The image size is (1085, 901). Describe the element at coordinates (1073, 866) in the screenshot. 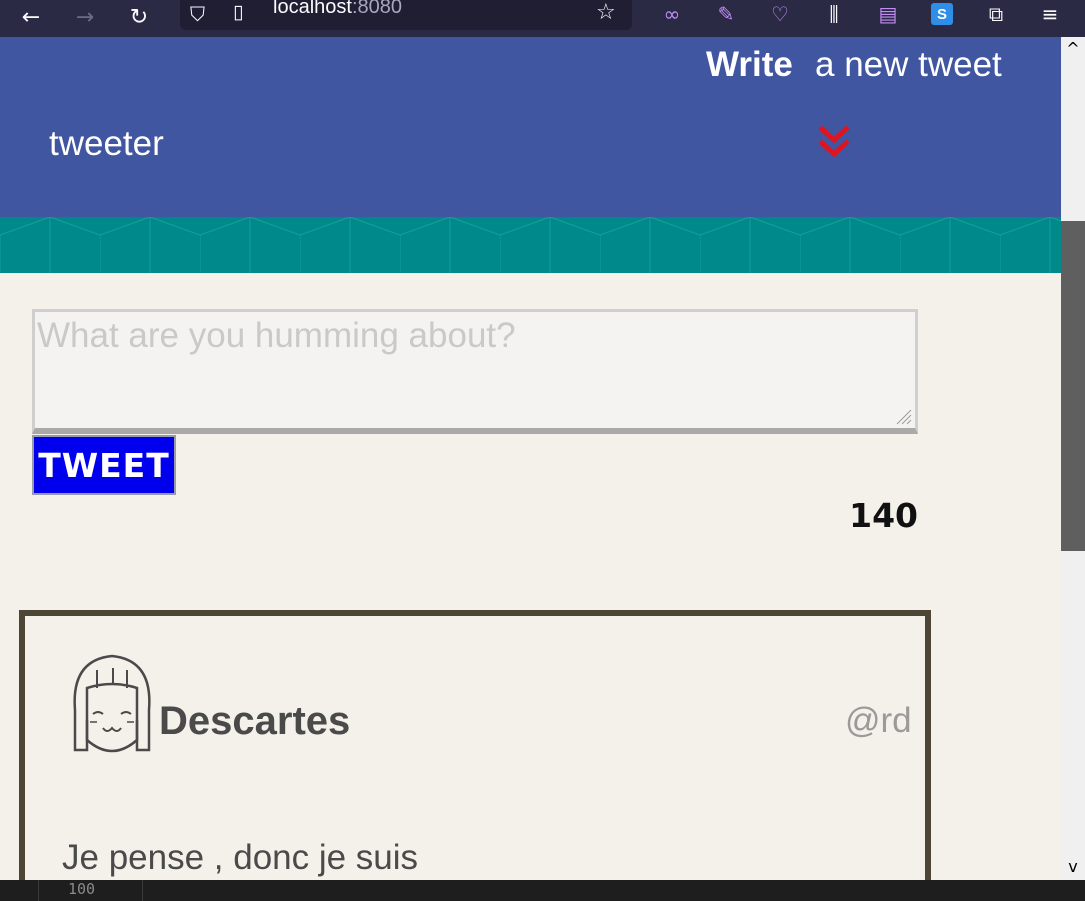

I see `scroll-down-arrow-icon: v` at that location.